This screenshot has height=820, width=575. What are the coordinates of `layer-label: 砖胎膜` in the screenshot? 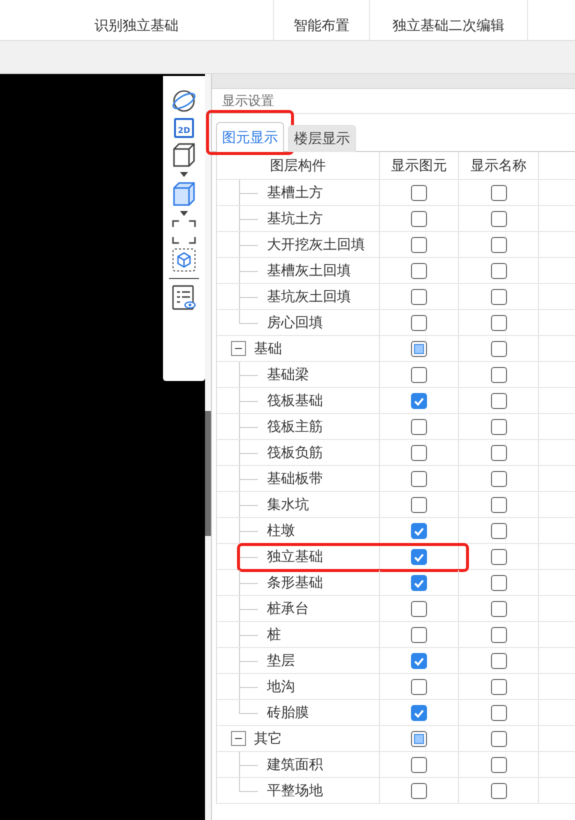 It's located at (288, 713).